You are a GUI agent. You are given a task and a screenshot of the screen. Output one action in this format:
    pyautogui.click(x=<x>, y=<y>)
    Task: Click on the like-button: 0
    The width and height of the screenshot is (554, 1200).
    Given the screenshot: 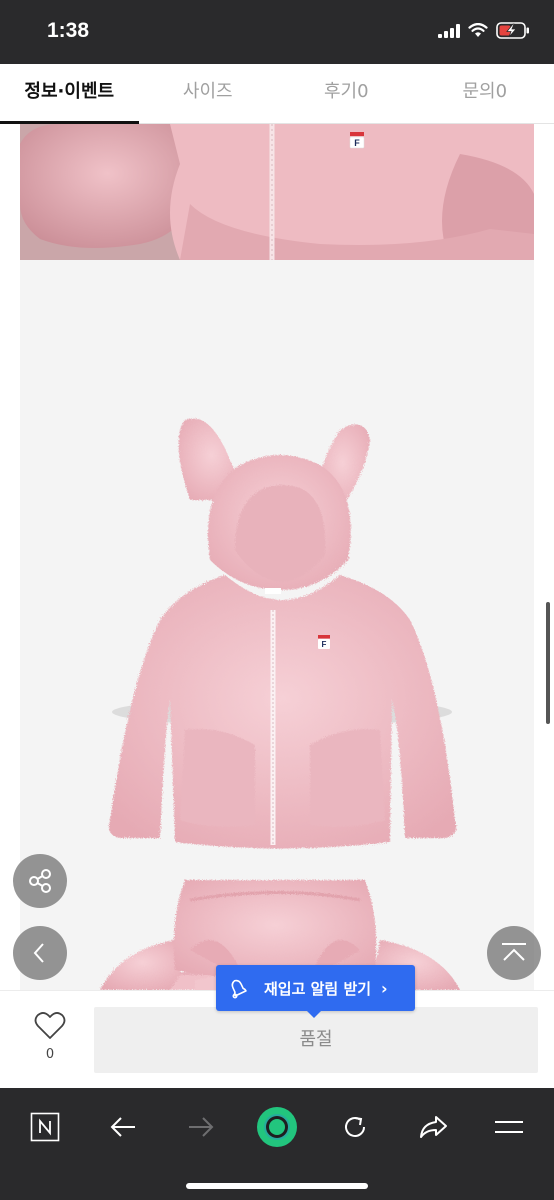 What is the action you would take?
    pyautogui.click(x=50, y=1041)
    